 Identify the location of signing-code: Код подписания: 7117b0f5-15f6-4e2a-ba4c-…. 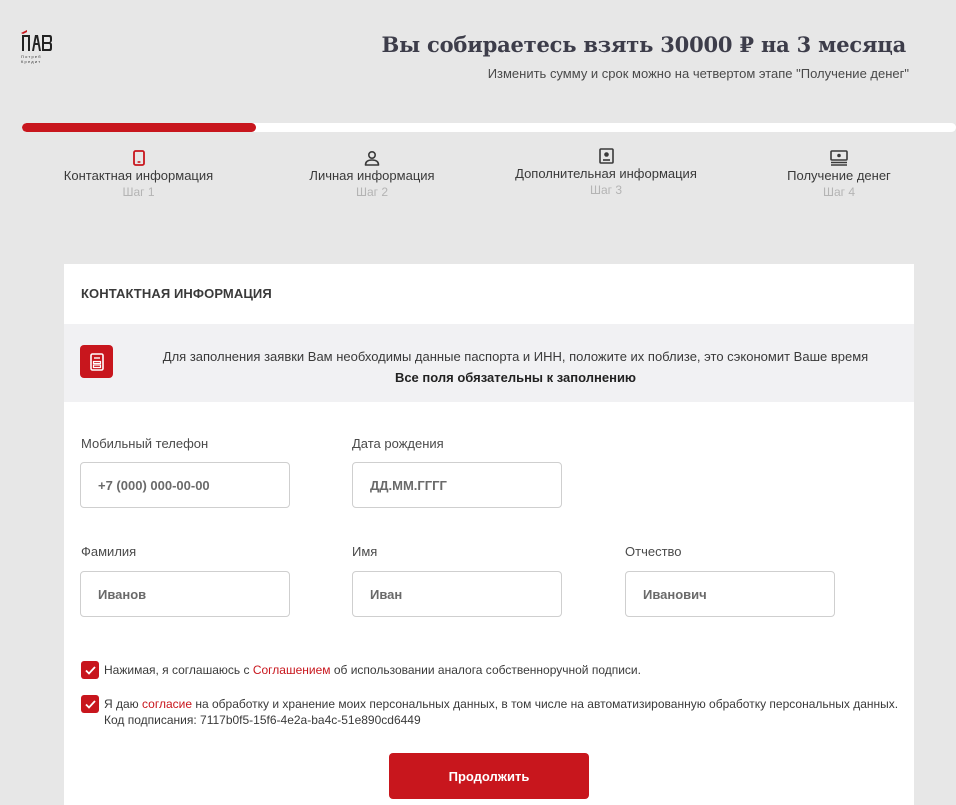
(262, 720).